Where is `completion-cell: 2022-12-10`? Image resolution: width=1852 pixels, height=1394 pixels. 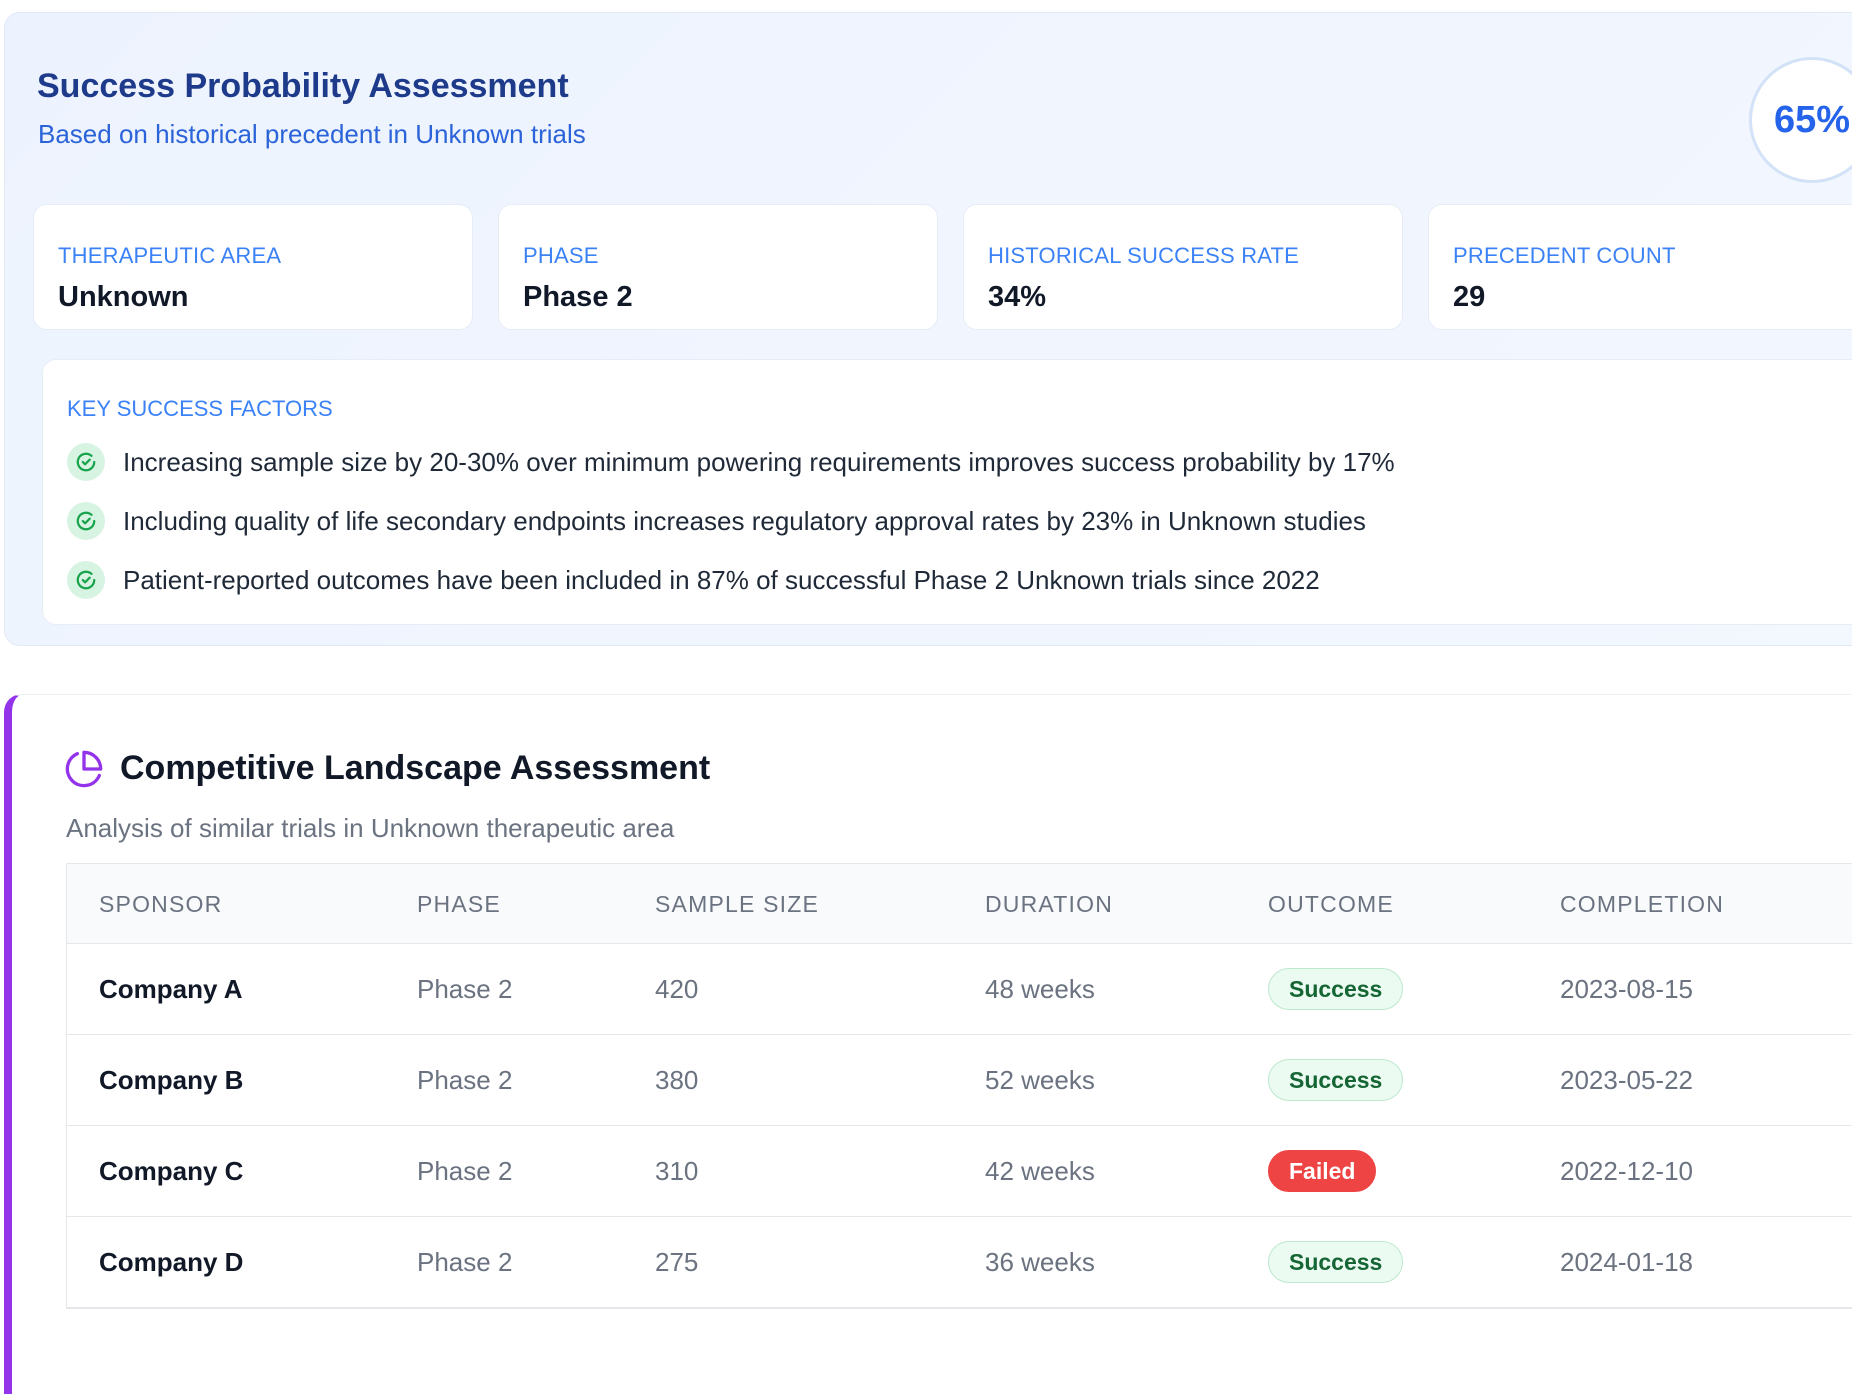 completion-cell: 2022-12-10 is located at coordinates (1626, 1170).